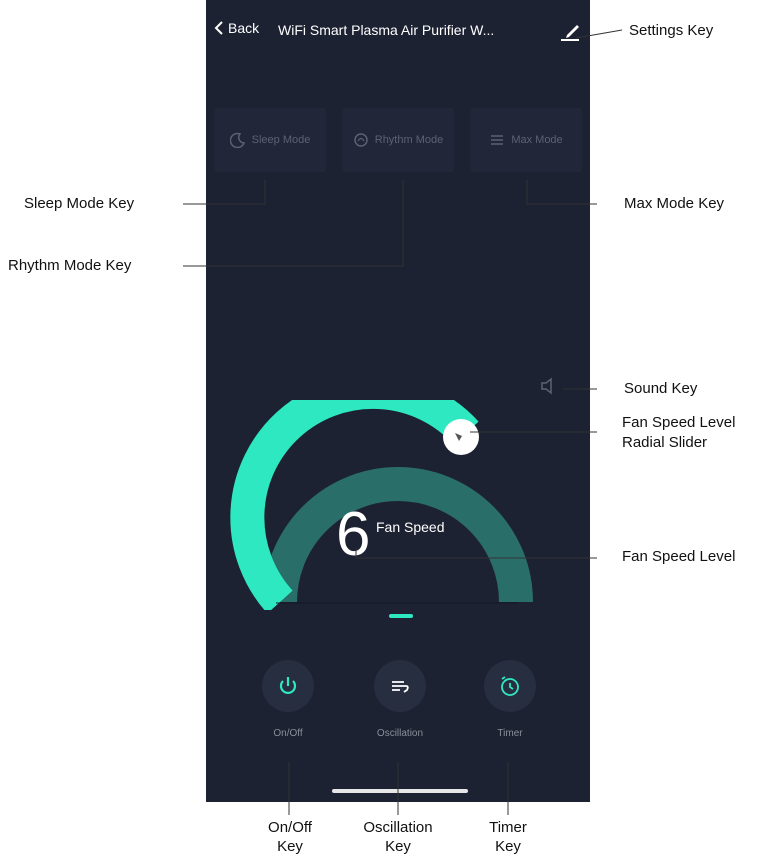 The width and height of the screenshot is (776, 862). I want to click on fan-speed-gauge, so click(381, 505).